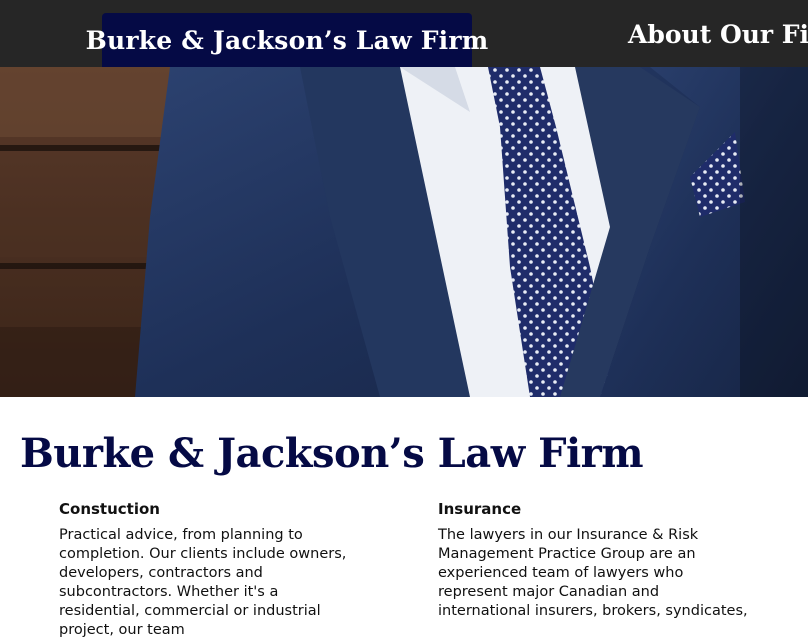 The image size is (808, 640). I want to click on practice-area-heading: Insurance, so click(480, 509).